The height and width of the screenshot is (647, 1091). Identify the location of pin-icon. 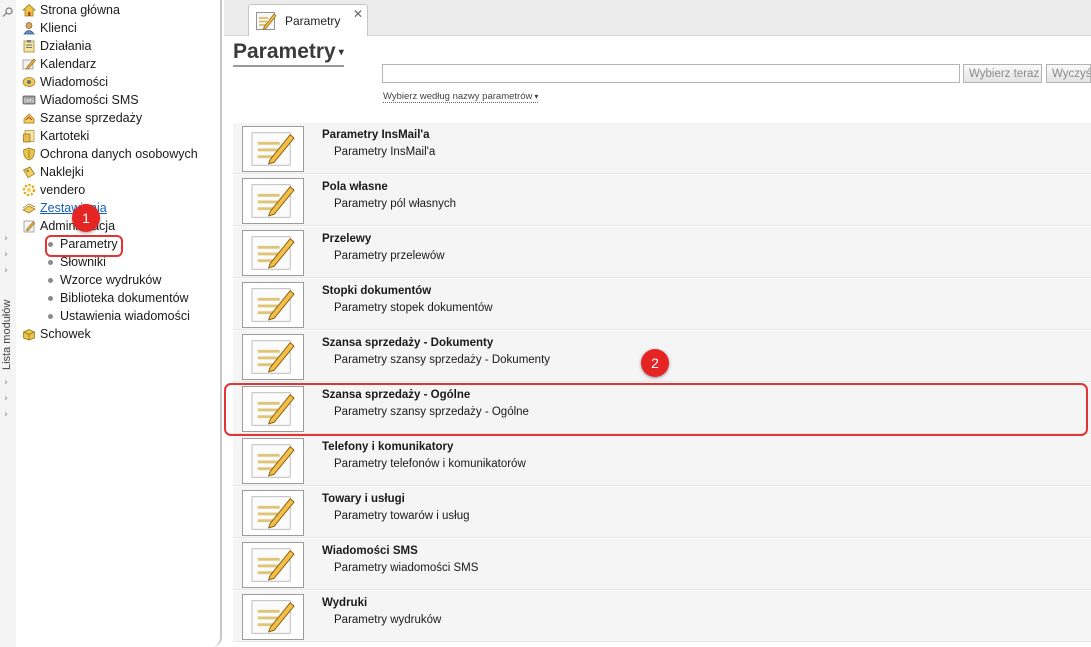
(8, 12).